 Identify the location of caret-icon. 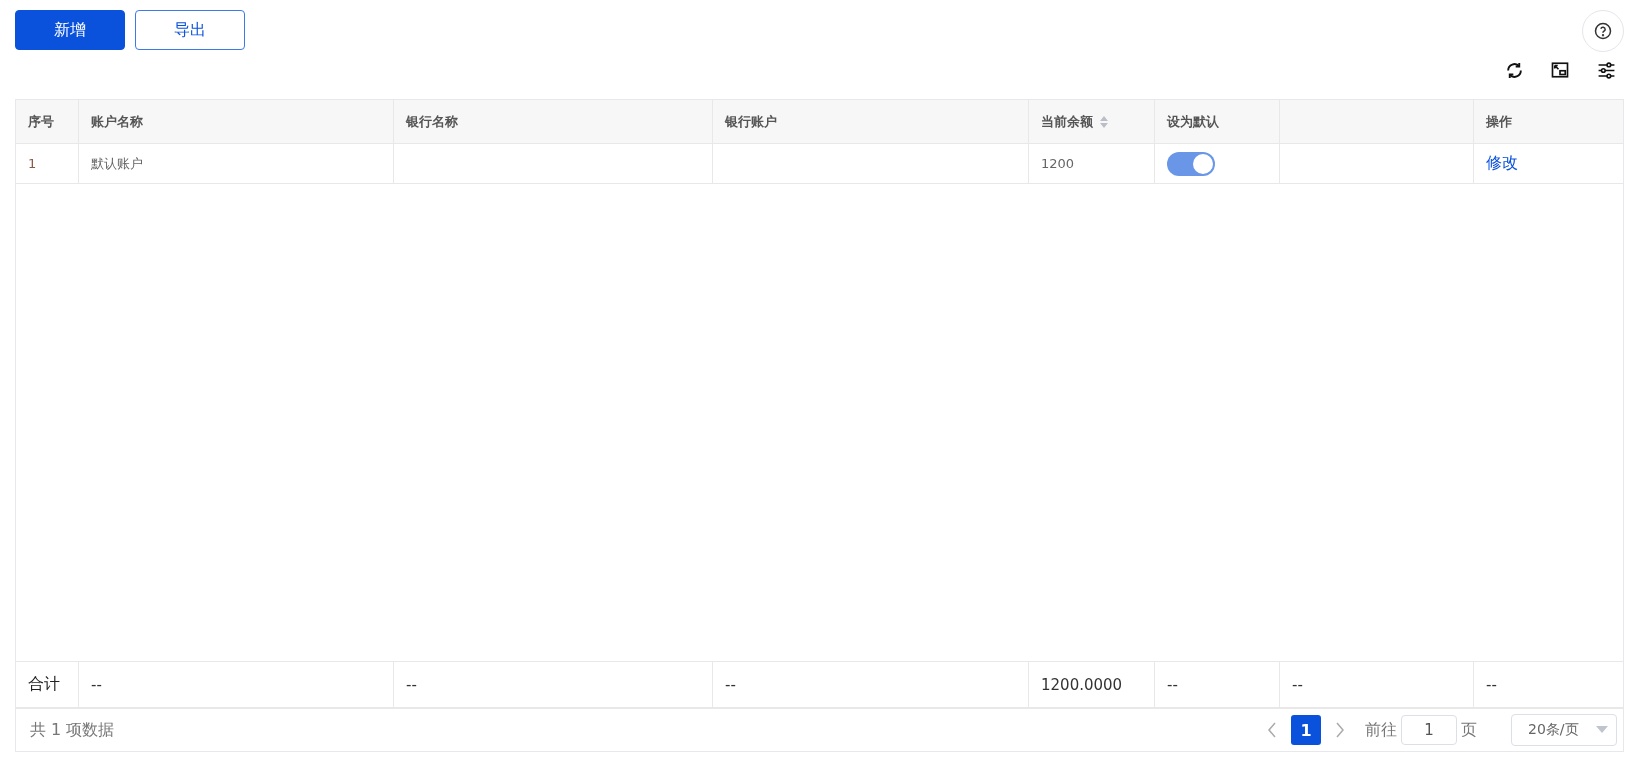
(1602, 730).